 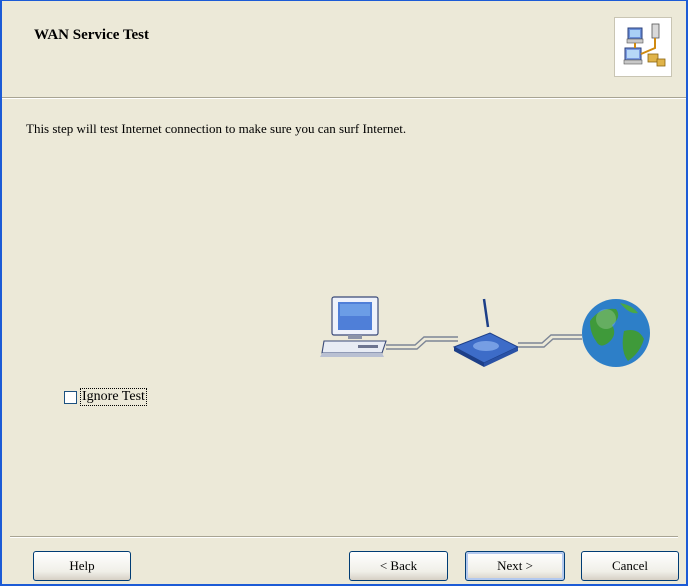 What do you see at coordinates (353, 326) in the screenshot?
I see `computer-icon` at bounding box center [353, 326].